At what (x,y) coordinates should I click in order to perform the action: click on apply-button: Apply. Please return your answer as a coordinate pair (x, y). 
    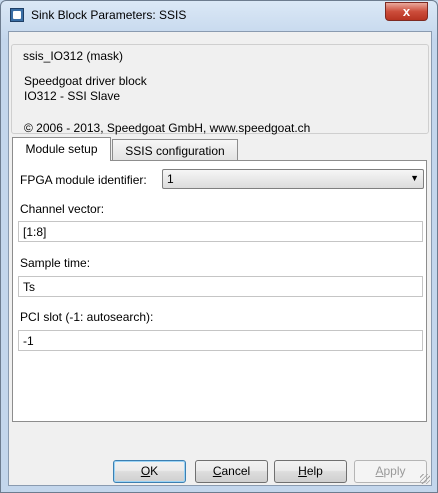
    Looking at the image, I should click on (390, 471).